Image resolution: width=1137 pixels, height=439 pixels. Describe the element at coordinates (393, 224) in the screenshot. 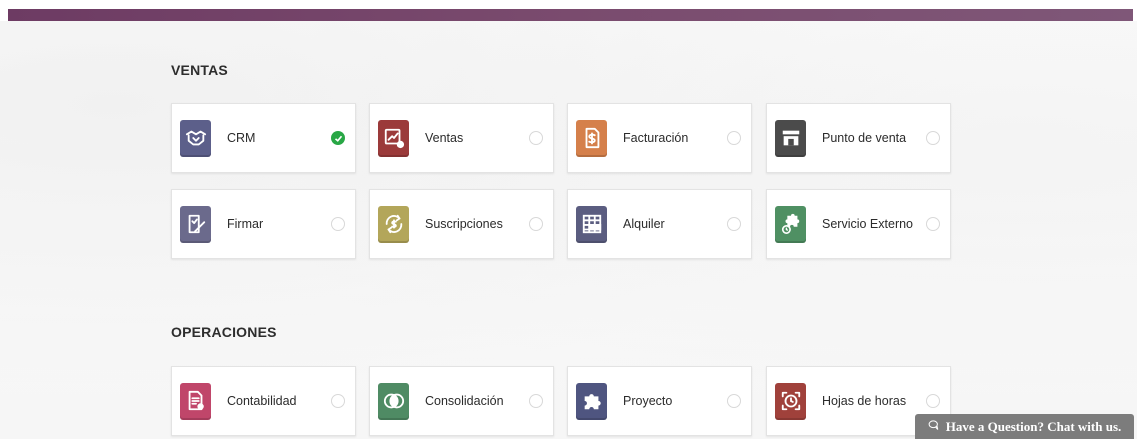

I see `subscription-icon` at that location.